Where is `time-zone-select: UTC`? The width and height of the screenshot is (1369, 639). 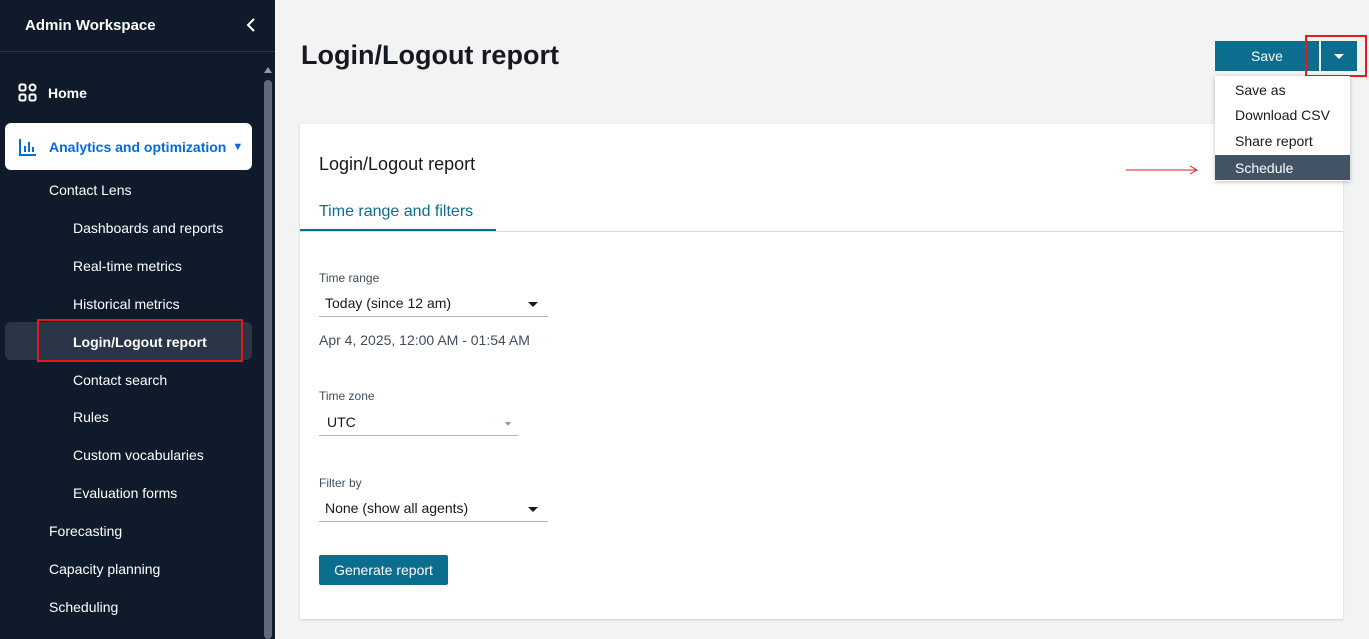 time-zone-select: UTC is located at coordinates (418, 422).